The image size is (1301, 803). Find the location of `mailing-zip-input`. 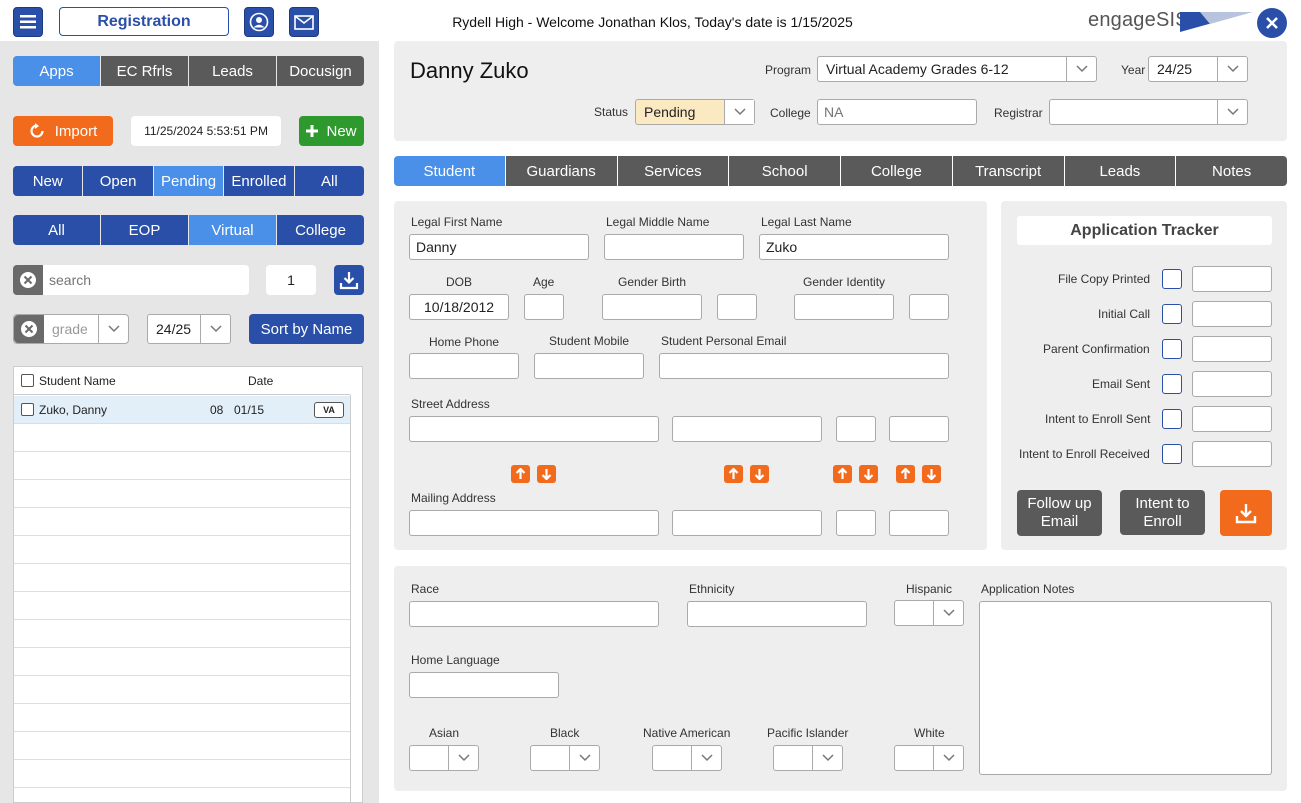

mailing-zip-input is located at coordinates (919, 523).